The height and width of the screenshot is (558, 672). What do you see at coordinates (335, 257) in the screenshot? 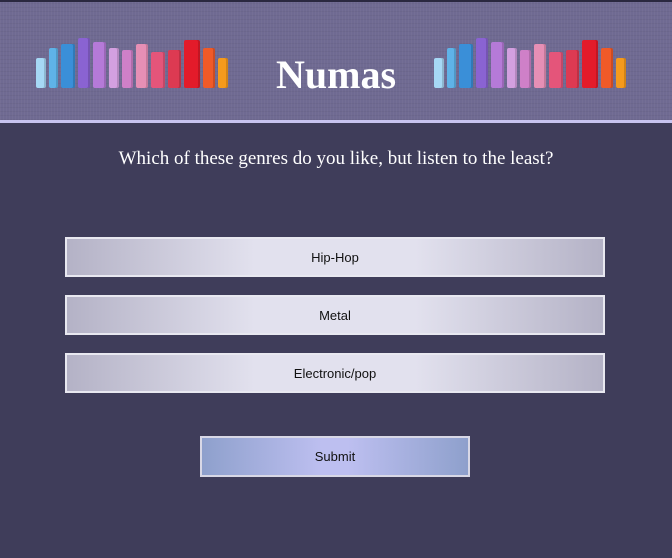
I see `option-hip-hop-button: Hip-Hop` at bounding box center [335, 257].